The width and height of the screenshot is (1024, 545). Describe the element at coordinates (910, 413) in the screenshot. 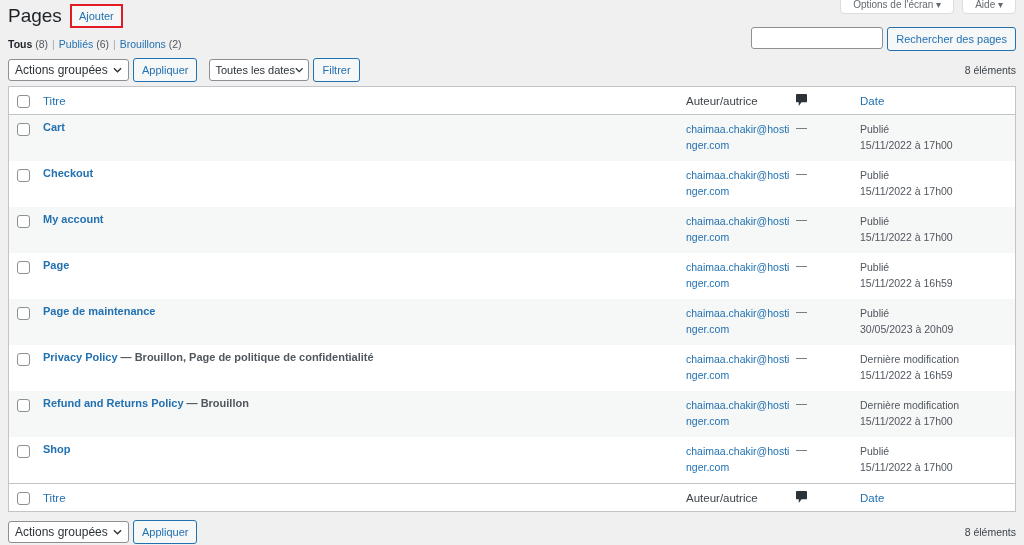

I see `date-cell-text: Dernière modification 15/11/2022 à 17h00` at that location.